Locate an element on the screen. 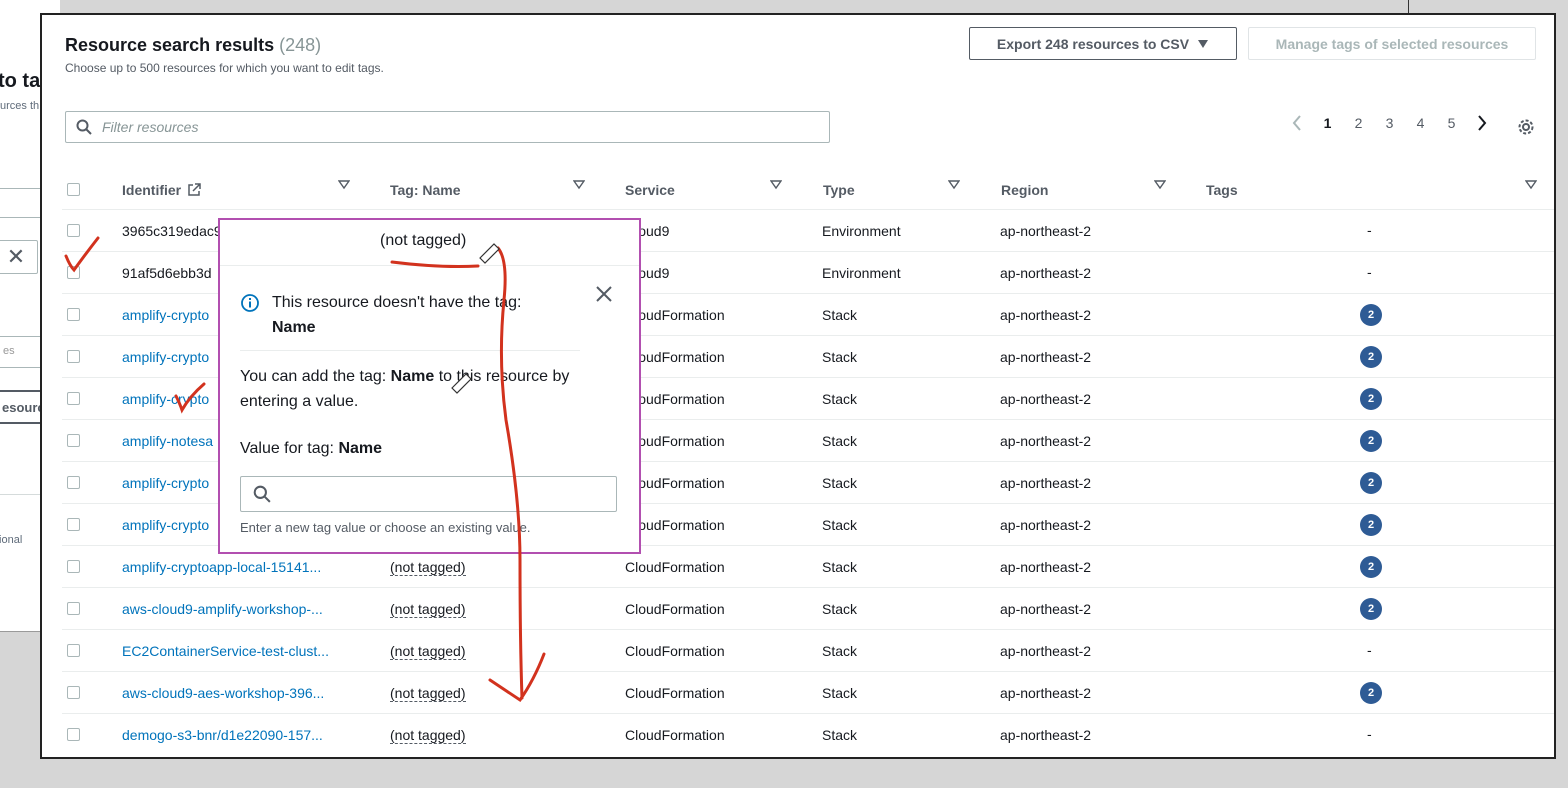  close-icon is located at coordinates (604, 294).